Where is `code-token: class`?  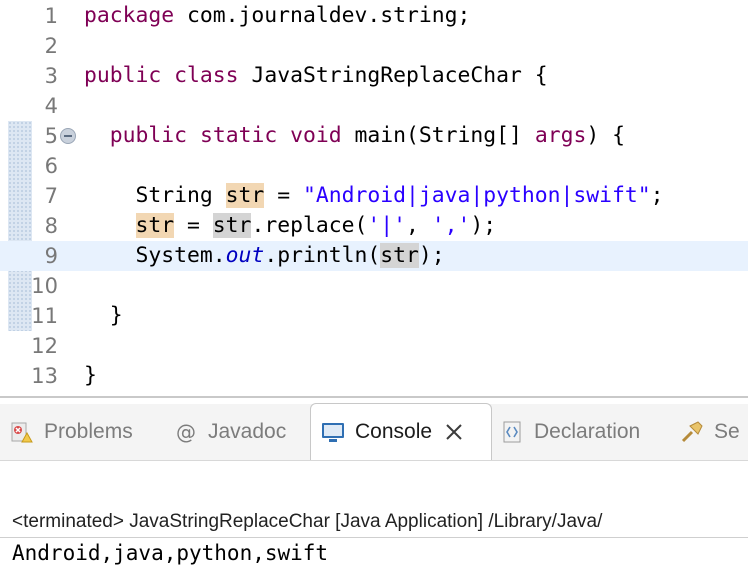
code-token: class is located at coordinates (206, 75).